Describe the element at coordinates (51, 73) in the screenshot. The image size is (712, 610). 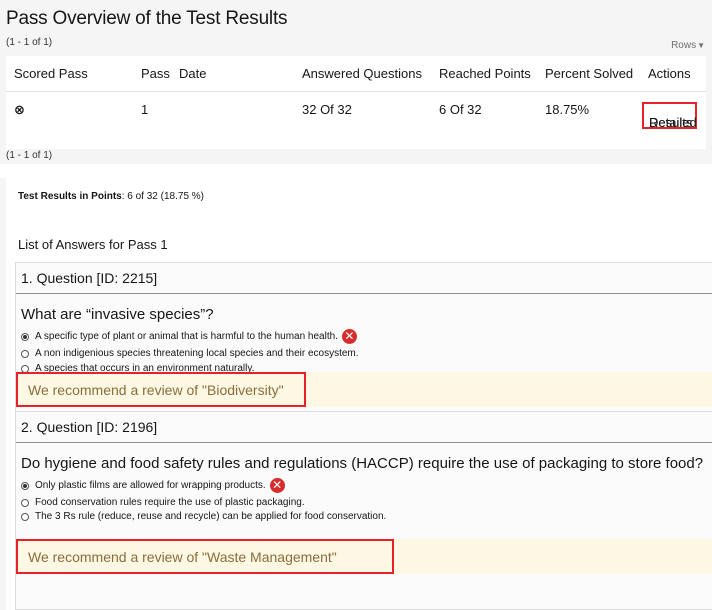
I see `col-scored-pass: Scored Pass` at that location.